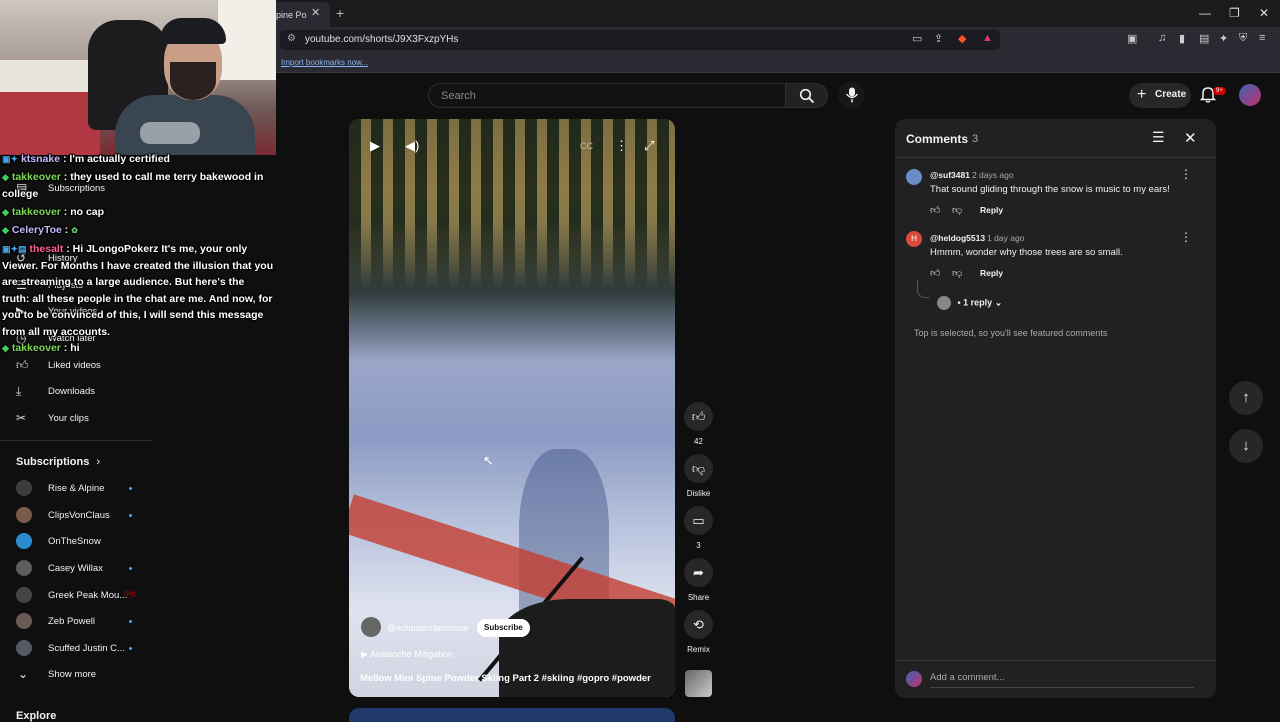 The height and width of the screenshot is (722, 1280). What do you see at coordinates (76, 440) in the screenshot?
I see `sidebar-divider` at bounding box center [76, 440].